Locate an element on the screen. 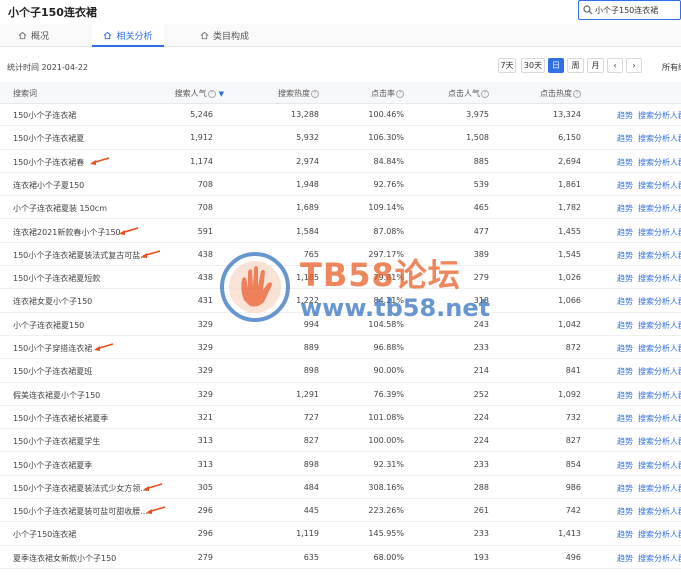  tab-related-analysis: 相关分析 is located at coordinates (128, 35).